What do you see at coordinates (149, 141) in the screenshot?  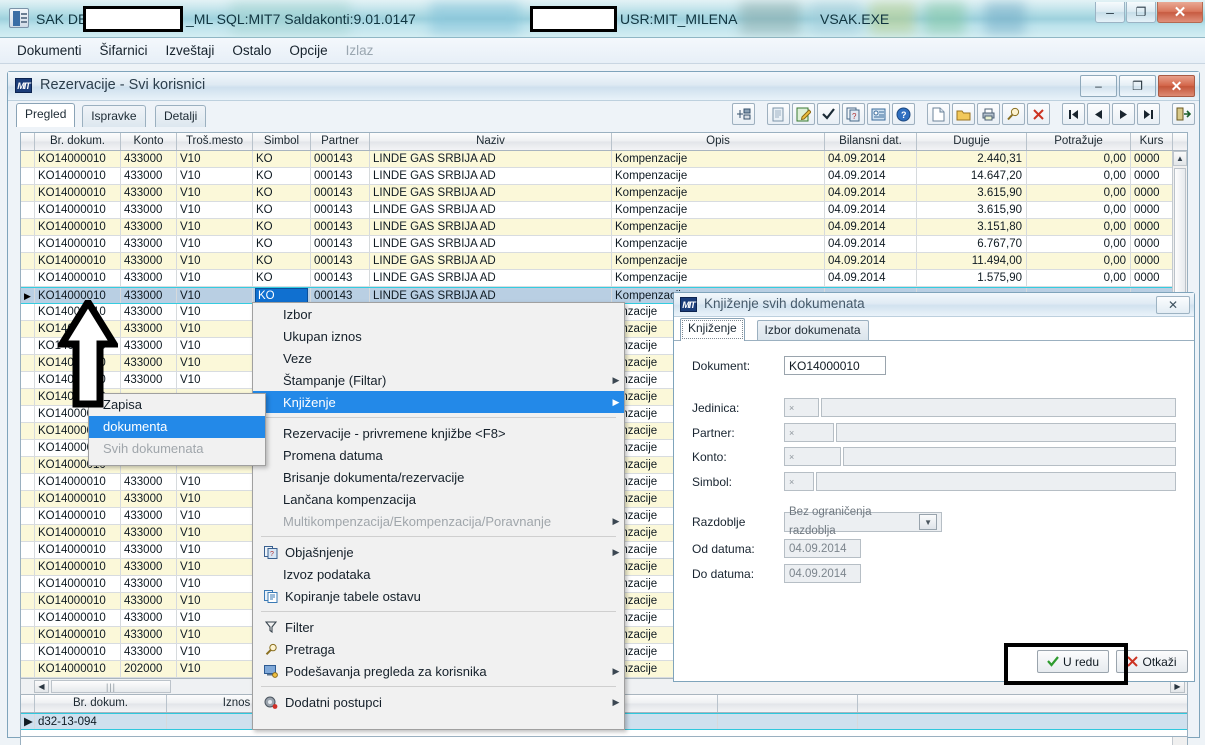 I see `grid-header-konto: Konto` at bounding box center [149, 141].